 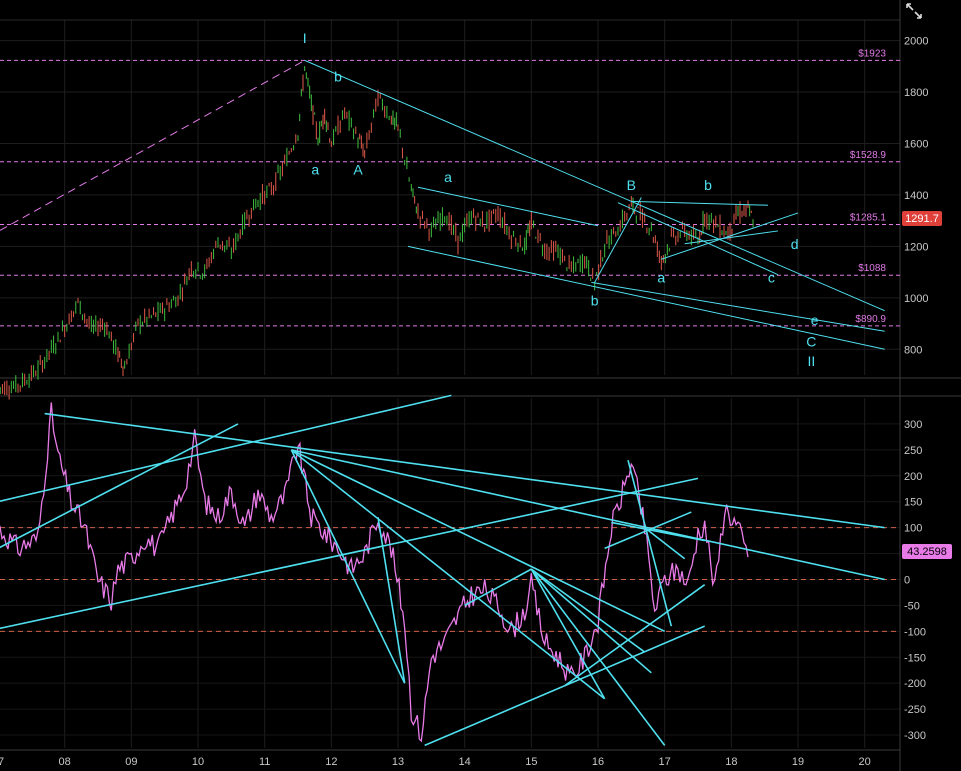 What do you see at coordinates (131, 762) in the screenshot?
I see `time-tick-label: 09` at bounding box center [131, 762].